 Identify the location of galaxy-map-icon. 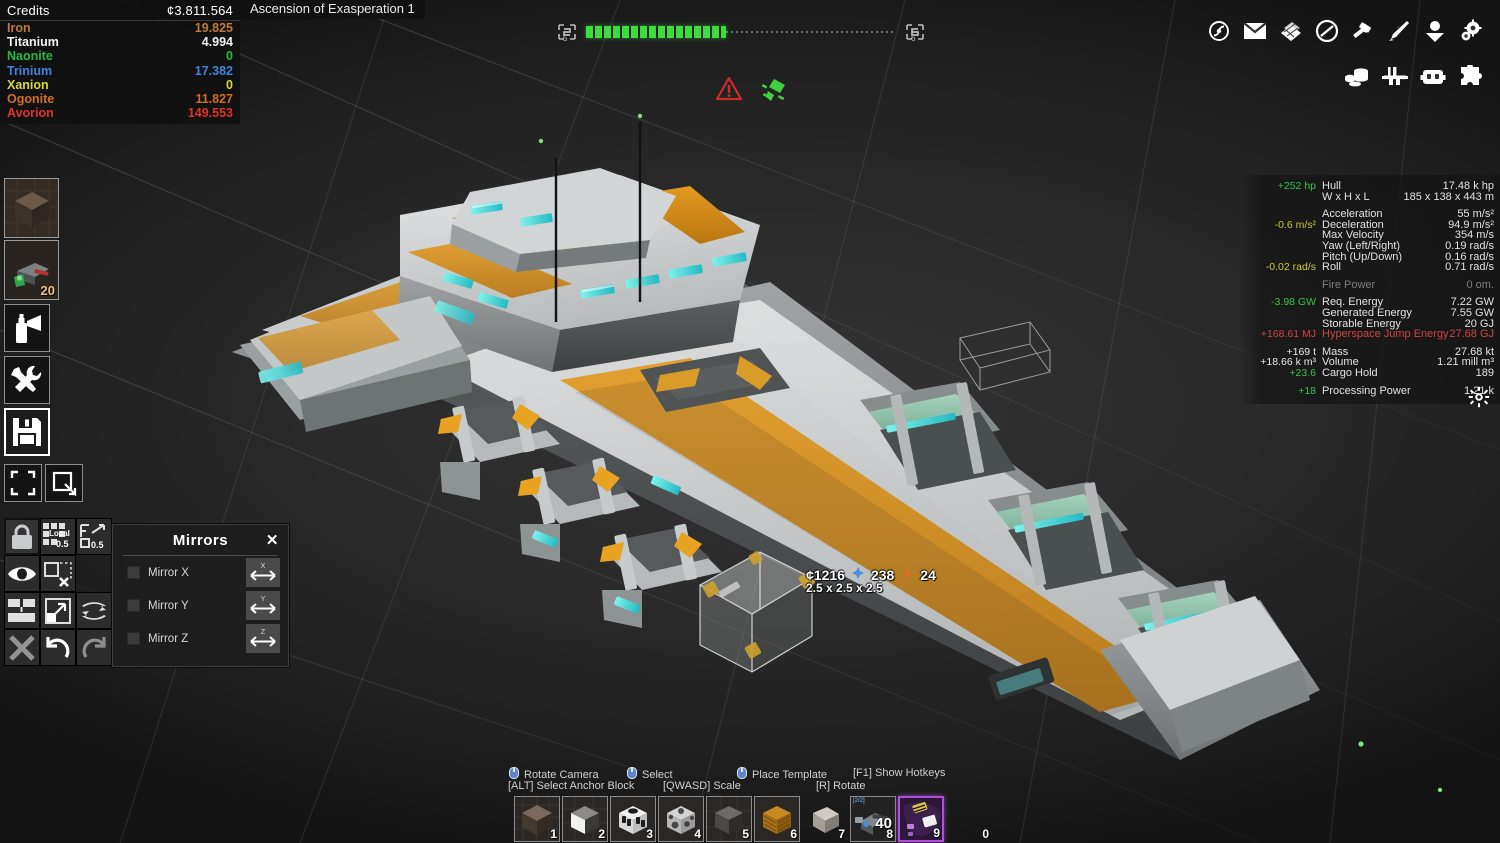
(1219, 31).